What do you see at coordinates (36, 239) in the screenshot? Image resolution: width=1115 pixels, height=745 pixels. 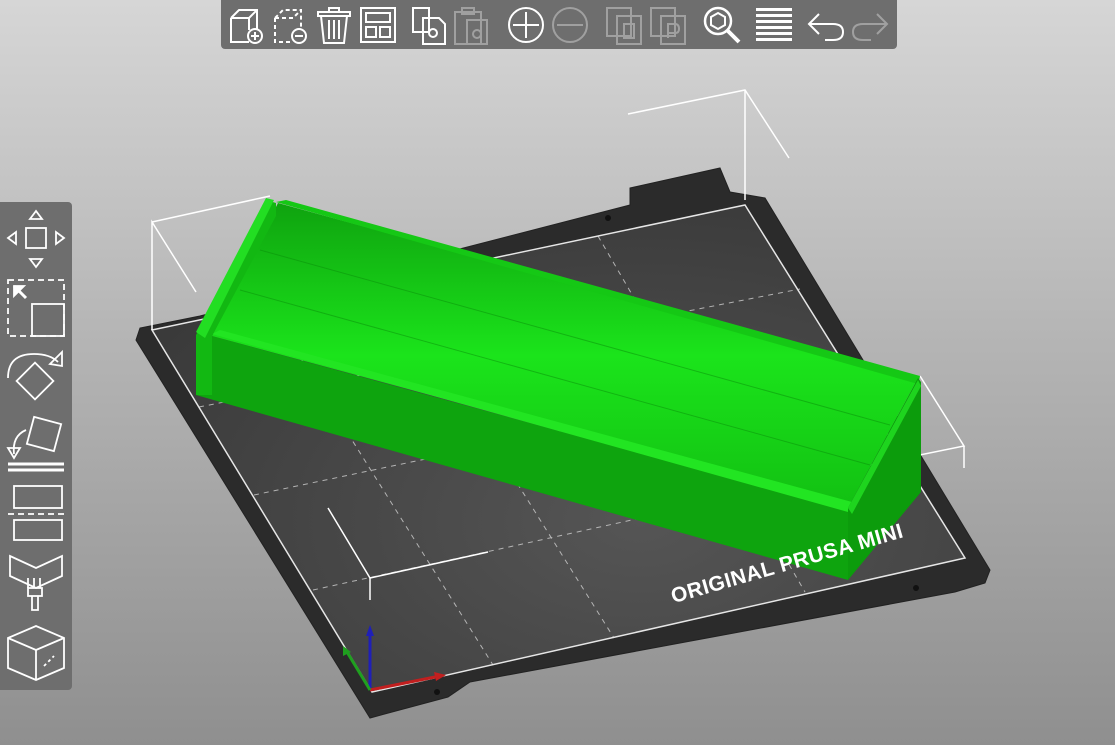 I see `move-icon` at bounding box center [36, 239].